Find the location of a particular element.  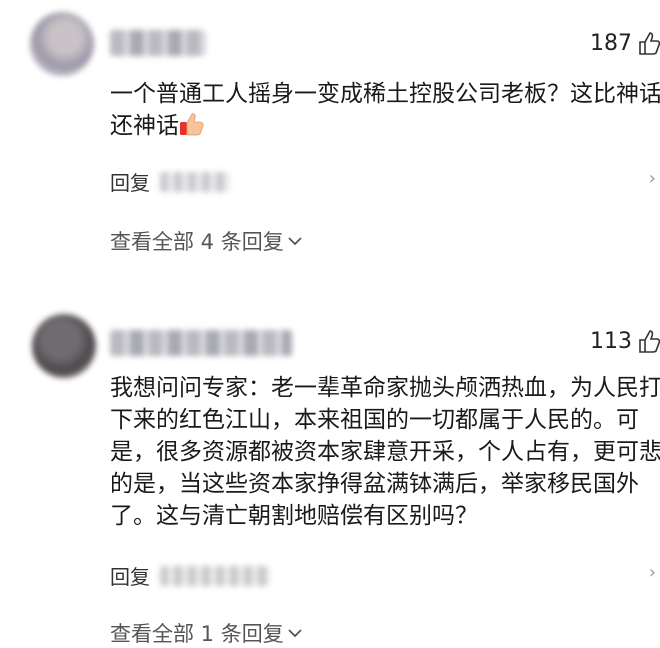

like-button: 187 is located at coordinates (625, 43).